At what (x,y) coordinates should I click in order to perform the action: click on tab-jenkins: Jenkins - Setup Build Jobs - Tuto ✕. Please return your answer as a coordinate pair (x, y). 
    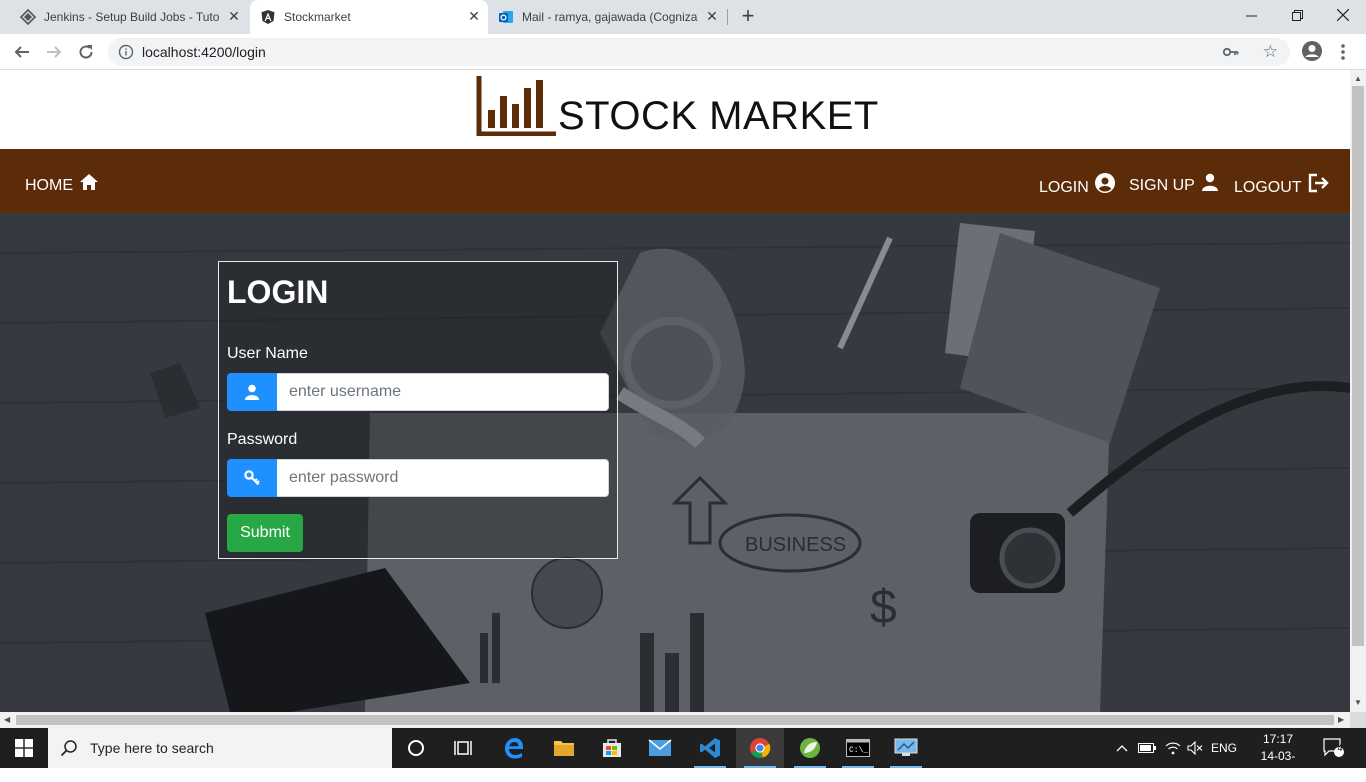
    Looking at the image, I should click on (129, 17).